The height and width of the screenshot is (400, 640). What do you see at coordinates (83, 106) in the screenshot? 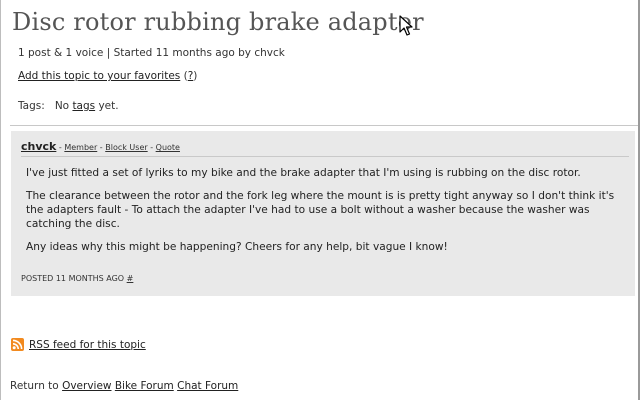
I see `tags-link: tags` at bounding box center [83, 106].